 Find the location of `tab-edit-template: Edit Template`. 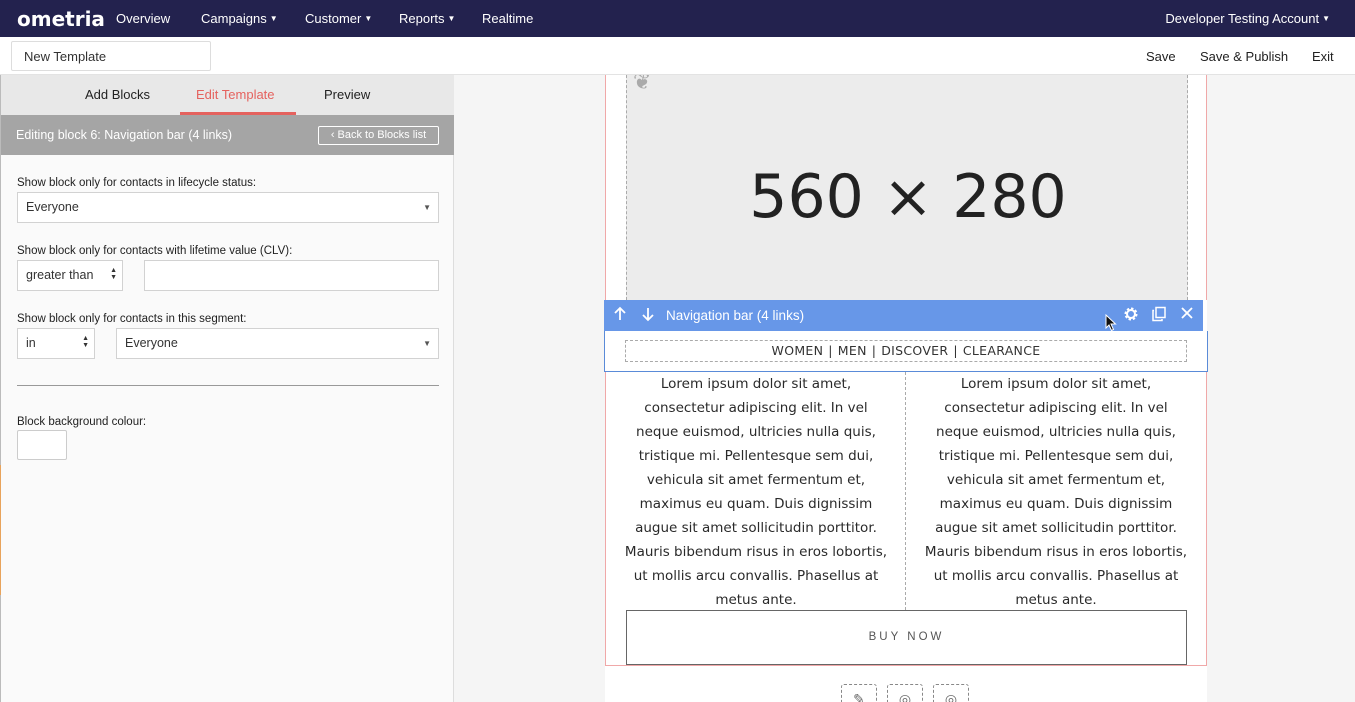

tab-edit-template: Edit Template is located at coordinates (235, 94).